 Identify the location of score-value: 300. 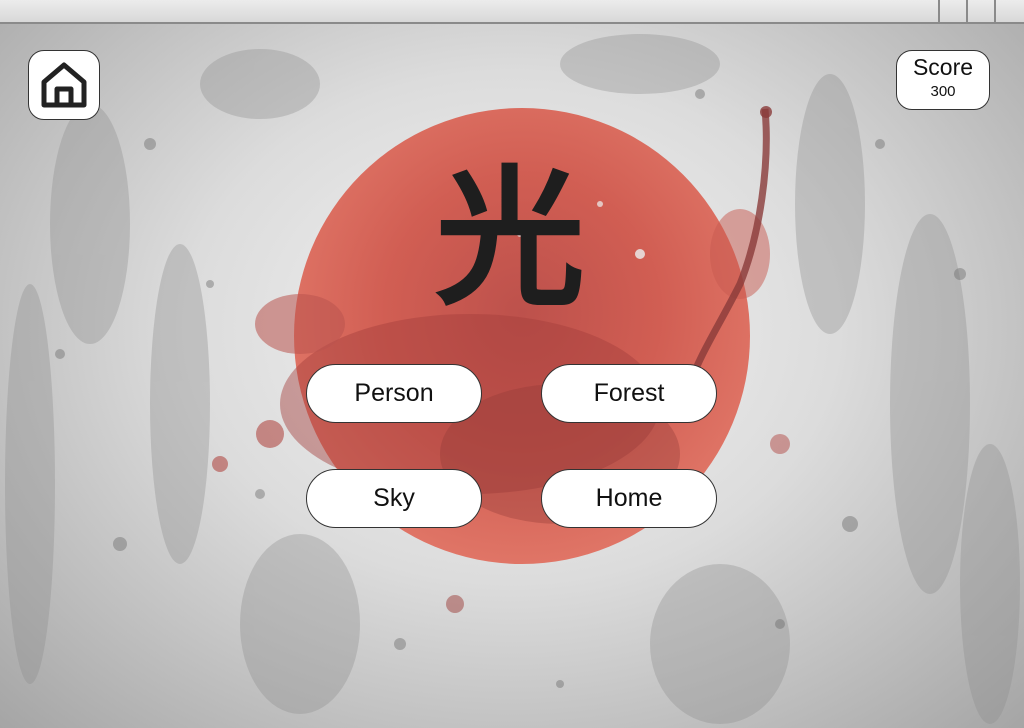
(943, 91).